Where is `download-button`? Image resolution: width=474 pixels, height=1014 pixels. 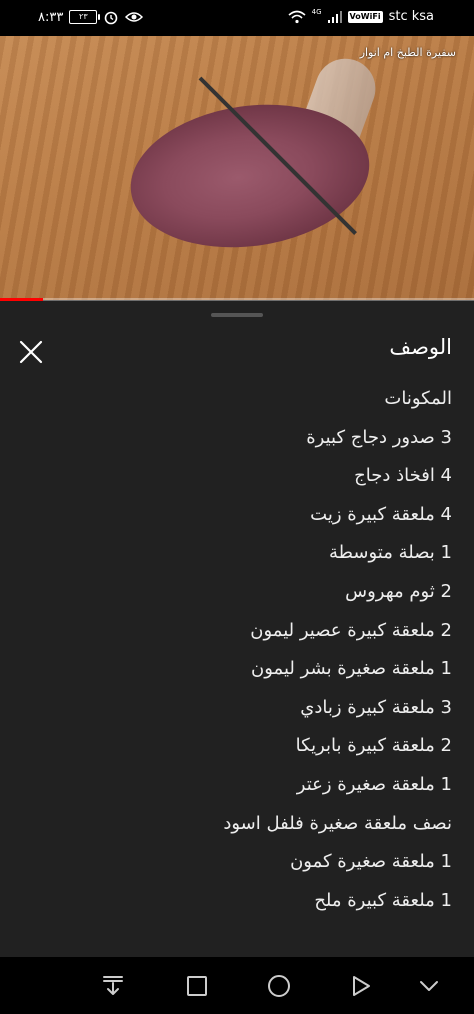 download-button is located at coordinates (113, 986).